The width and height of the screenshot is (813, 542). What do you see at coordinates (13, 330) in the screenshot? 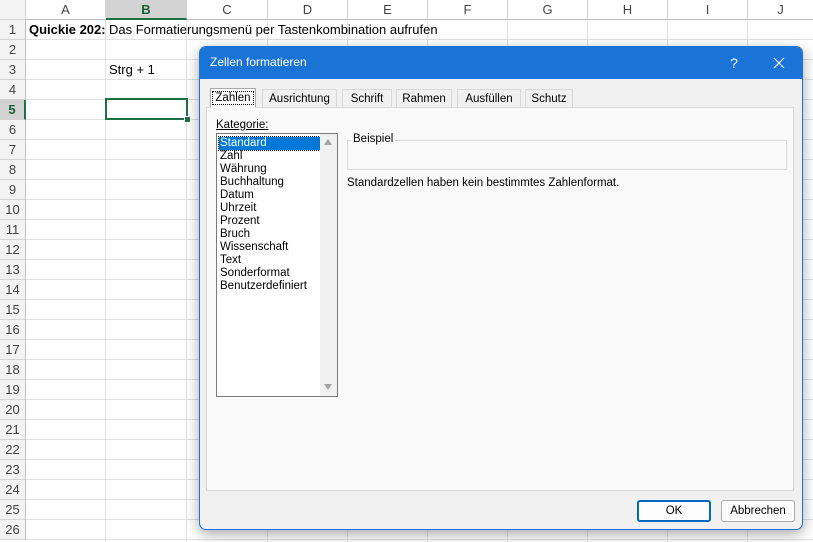
I see `row-header-16: 16` at bounding box center [13, 330].